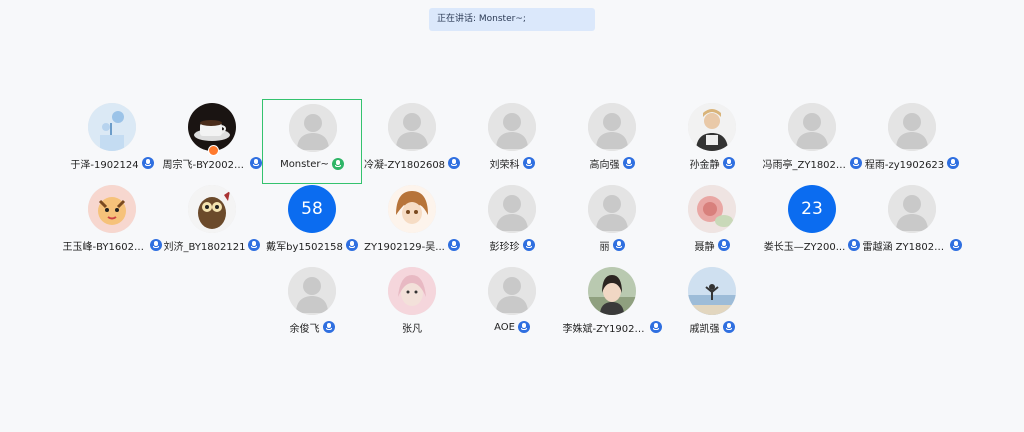 This screenshot has width=1024, height=432. What do you see at coordinates (604, 165) in the screenshot?
I see `participant-name: 高向强` at bounding box center [604, 165].